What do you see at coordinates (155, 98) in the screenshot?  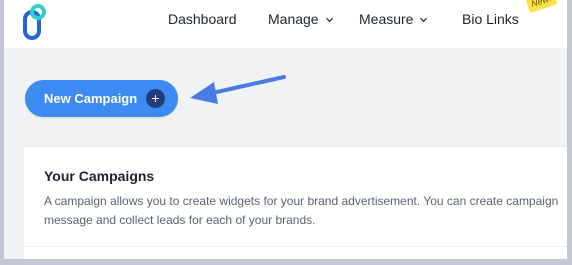 I see `plus-icon: +` at bounding box center [155, 98].